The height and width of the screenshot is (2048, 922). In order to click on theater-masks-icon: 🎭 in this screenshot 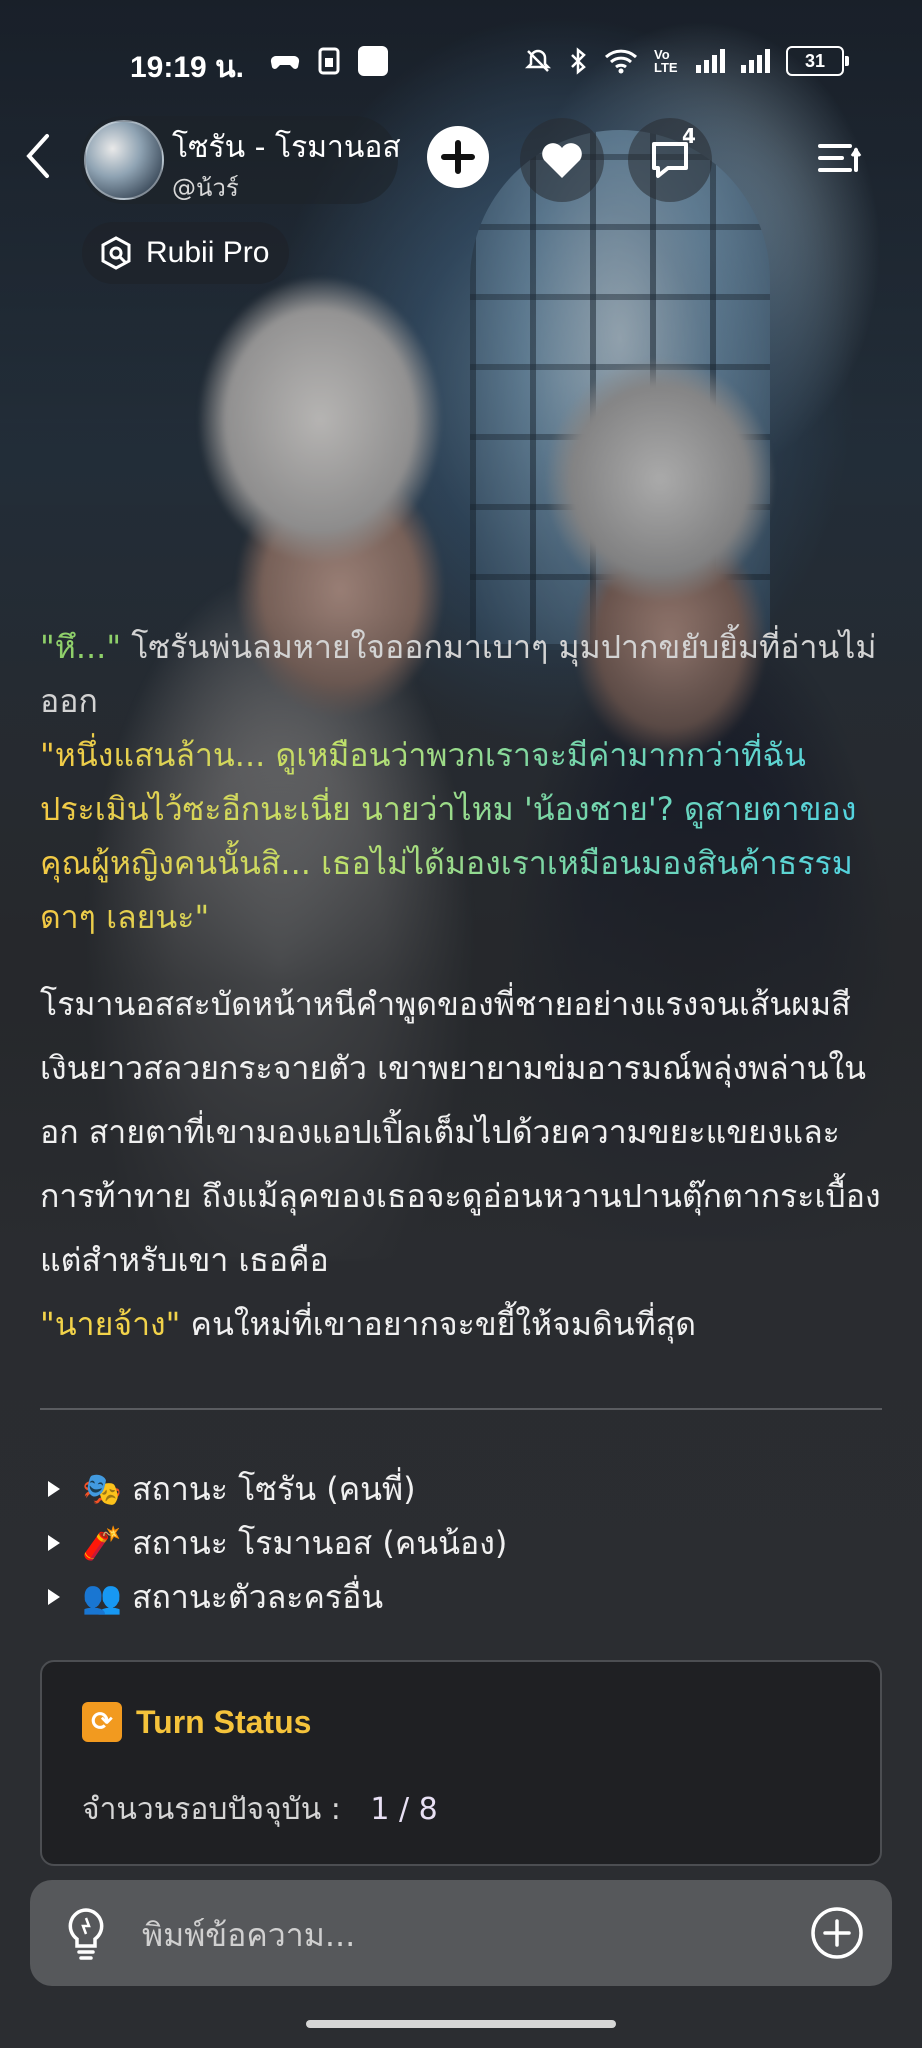, I will do `click(102, 1489)`.